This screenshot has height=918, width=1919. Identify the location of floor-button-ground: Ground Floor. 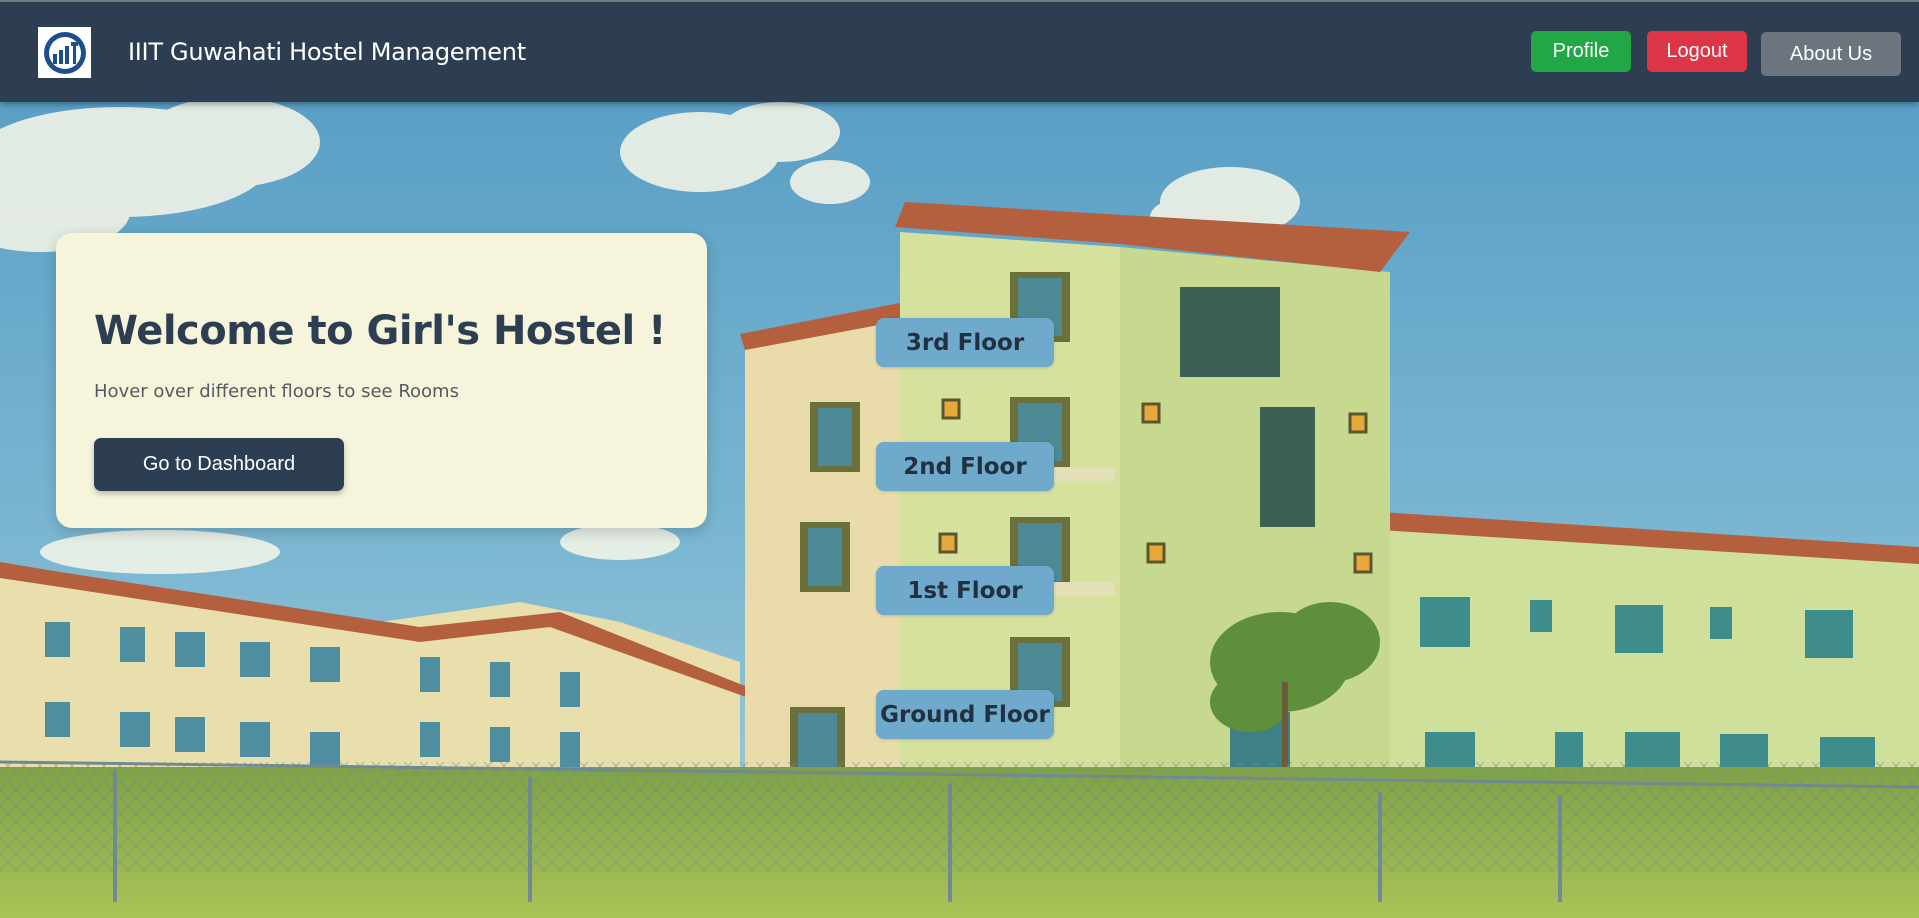
(965, 714).